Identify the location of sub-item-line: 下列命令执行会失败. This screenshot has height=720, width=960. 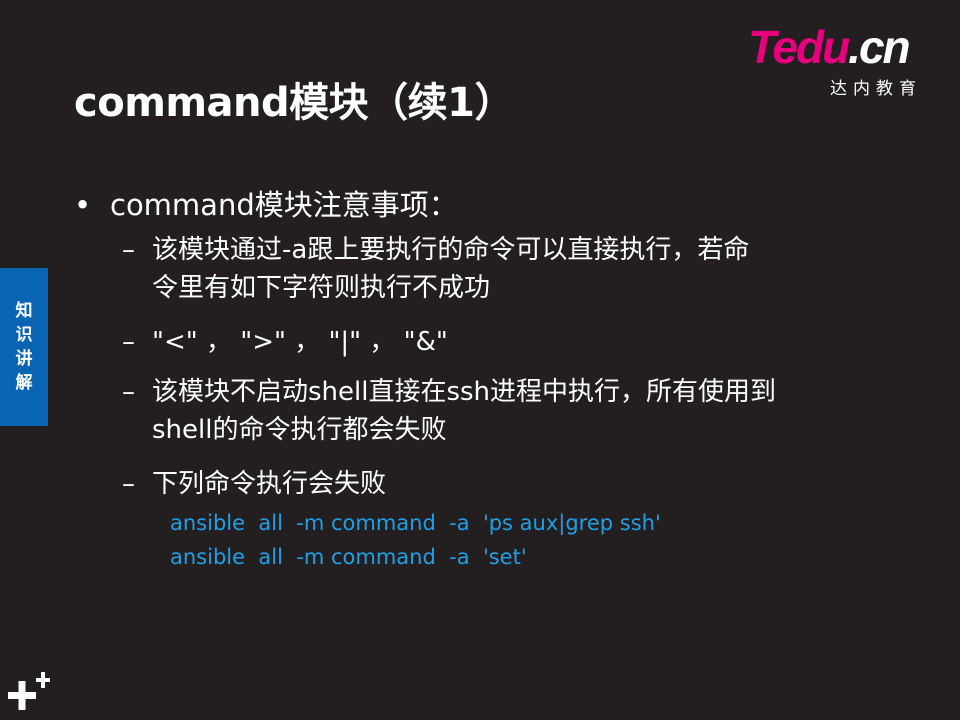
(269, 484).